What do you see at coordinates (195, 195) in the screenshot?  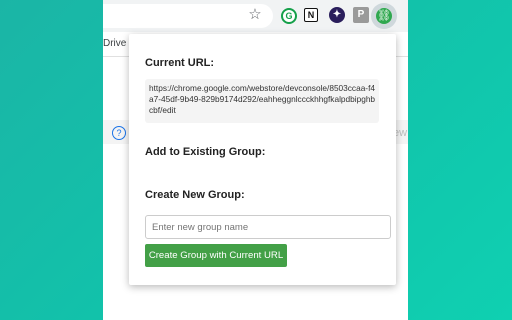 I see `new-group-label: Create New Group:` at bounding box center [195, 195].